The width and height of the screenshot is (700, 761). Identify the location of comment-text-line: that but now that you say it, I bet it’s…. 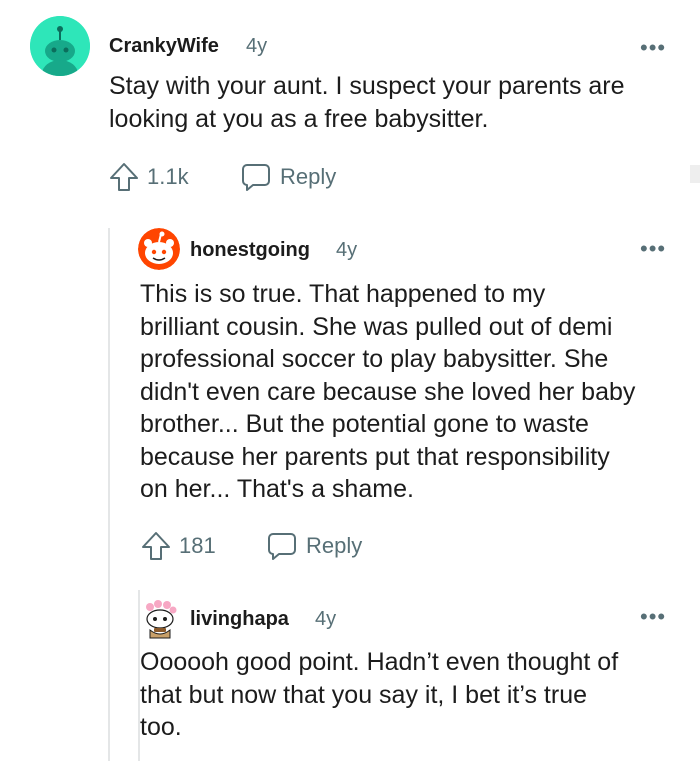
(364, 694).